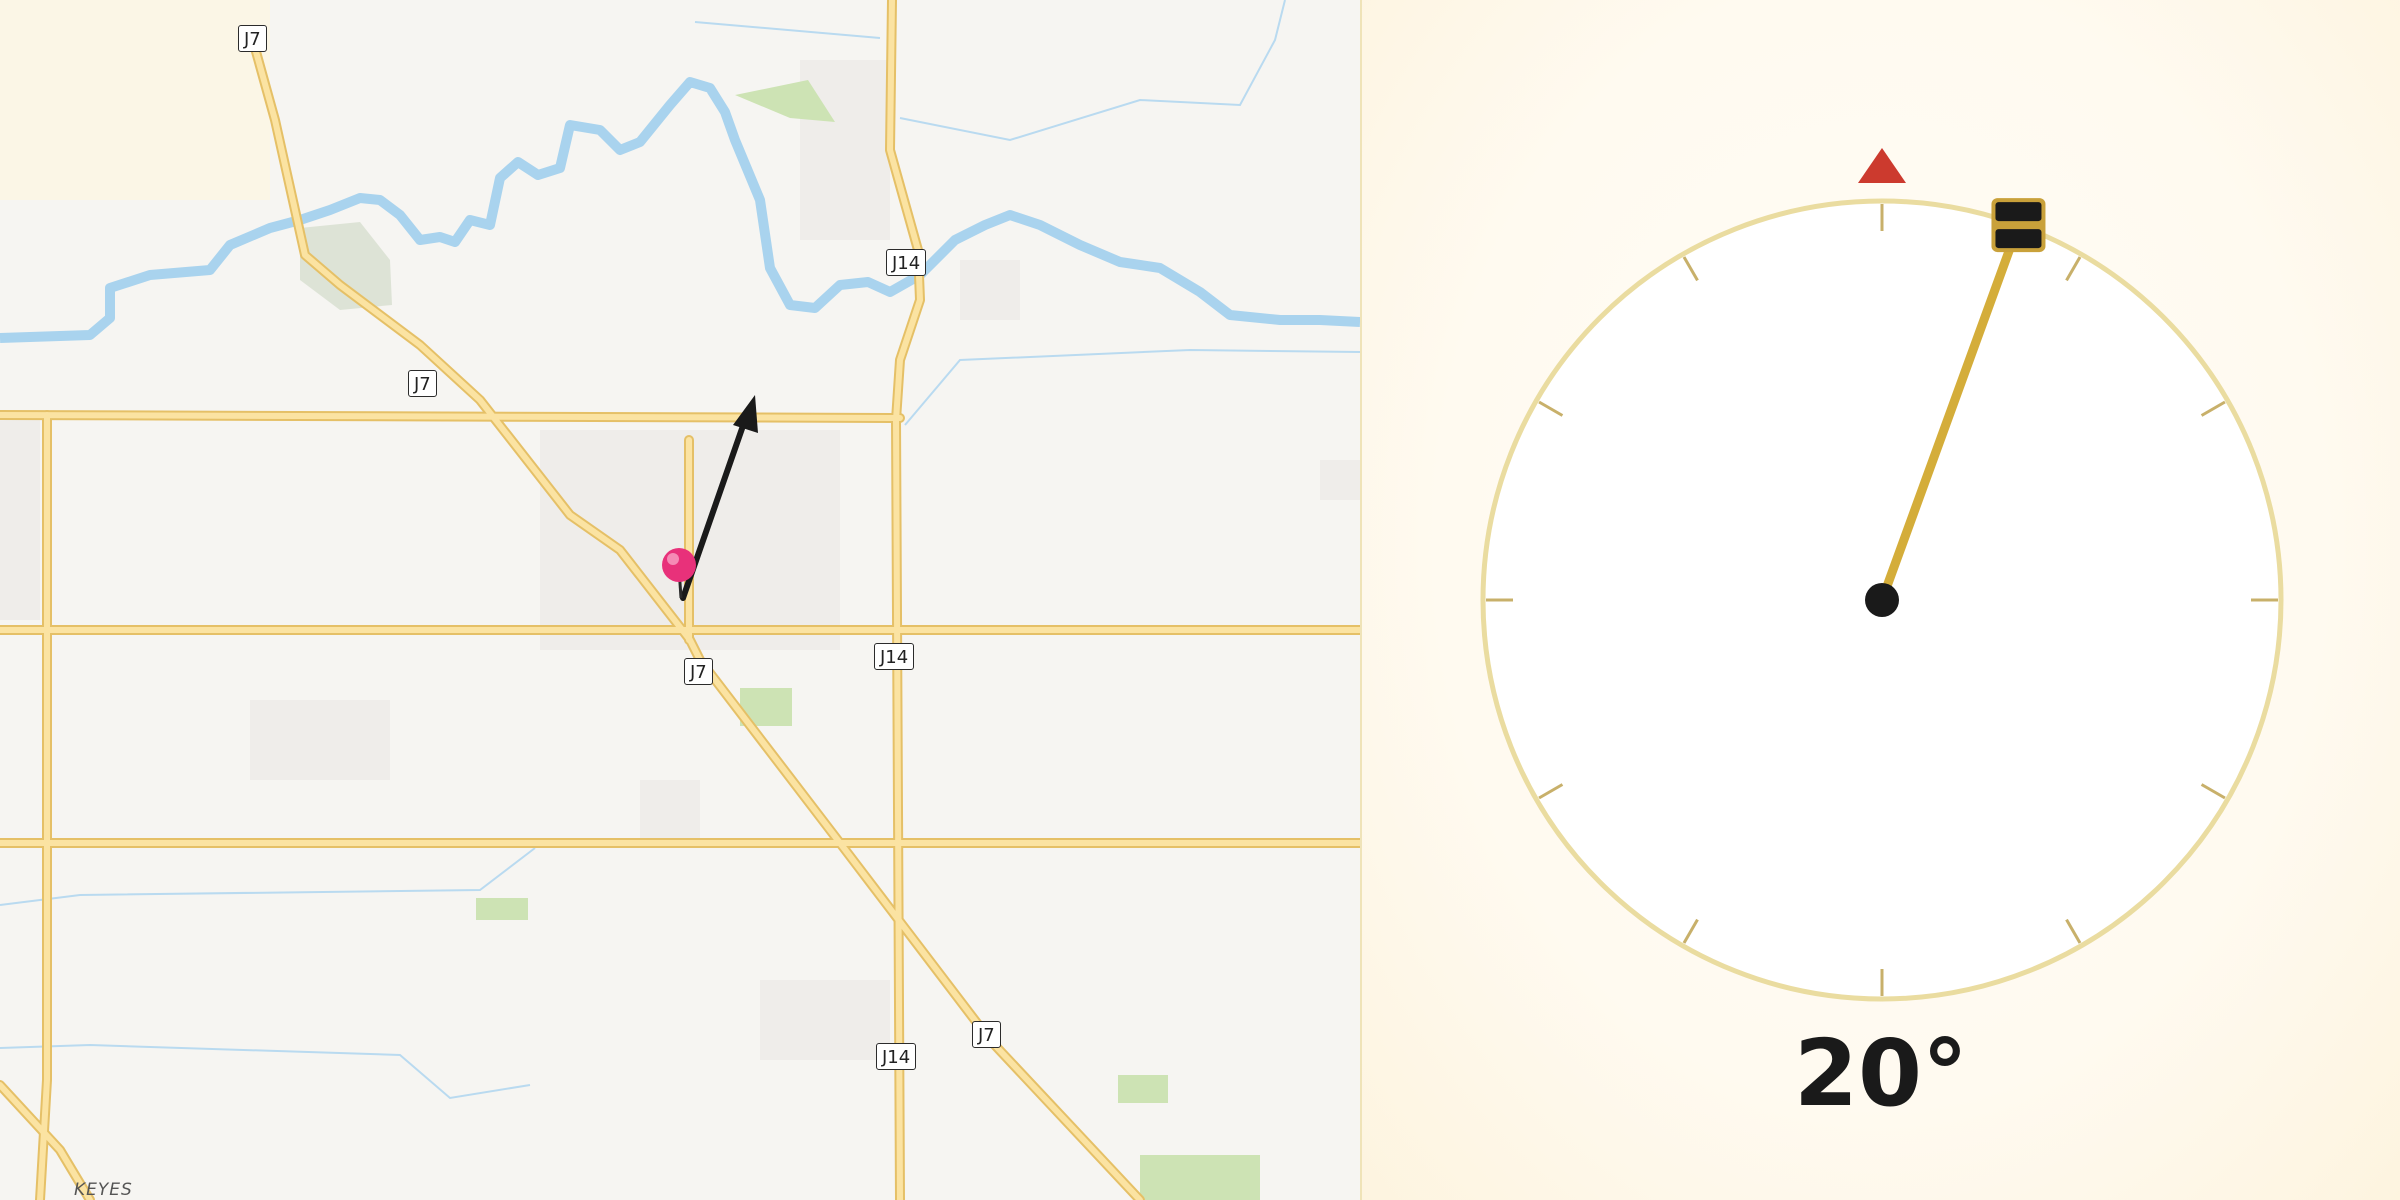 This screenshot has height=1200, width=2400. What do you see at coordinates (2018, 225) in the screenshot?
I see `drag-handle-icon` at bounding box center [2018, 225].